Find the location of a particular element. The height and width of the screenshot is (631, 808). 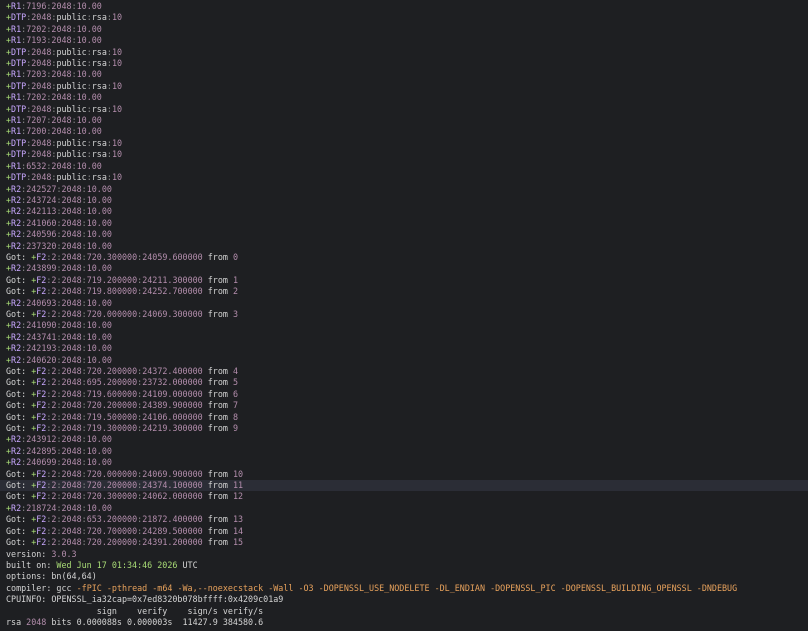

field-value: 24062.000000 is located at coordinates (172, 496).